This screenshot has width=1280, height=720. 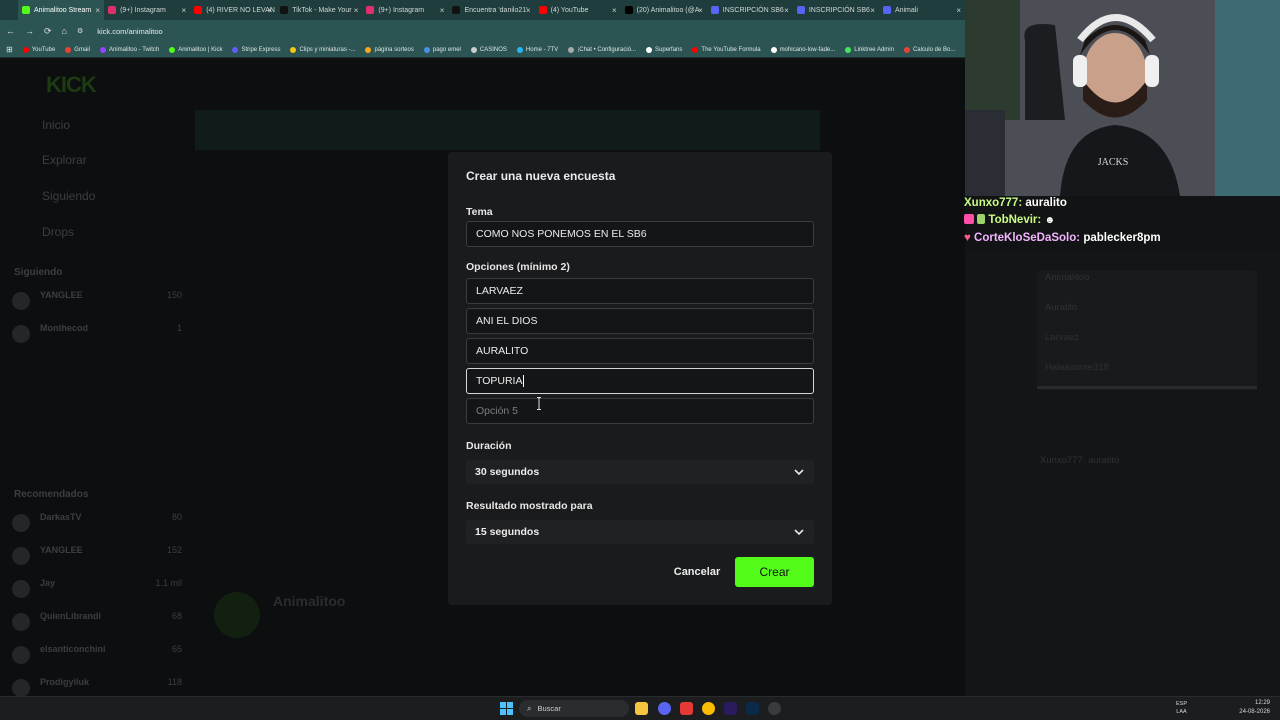 What do you see at coordinates (869, 49) in the screenshot?
I see `bookmark-item: Linktree Admin` at bounding box center [869, 49].